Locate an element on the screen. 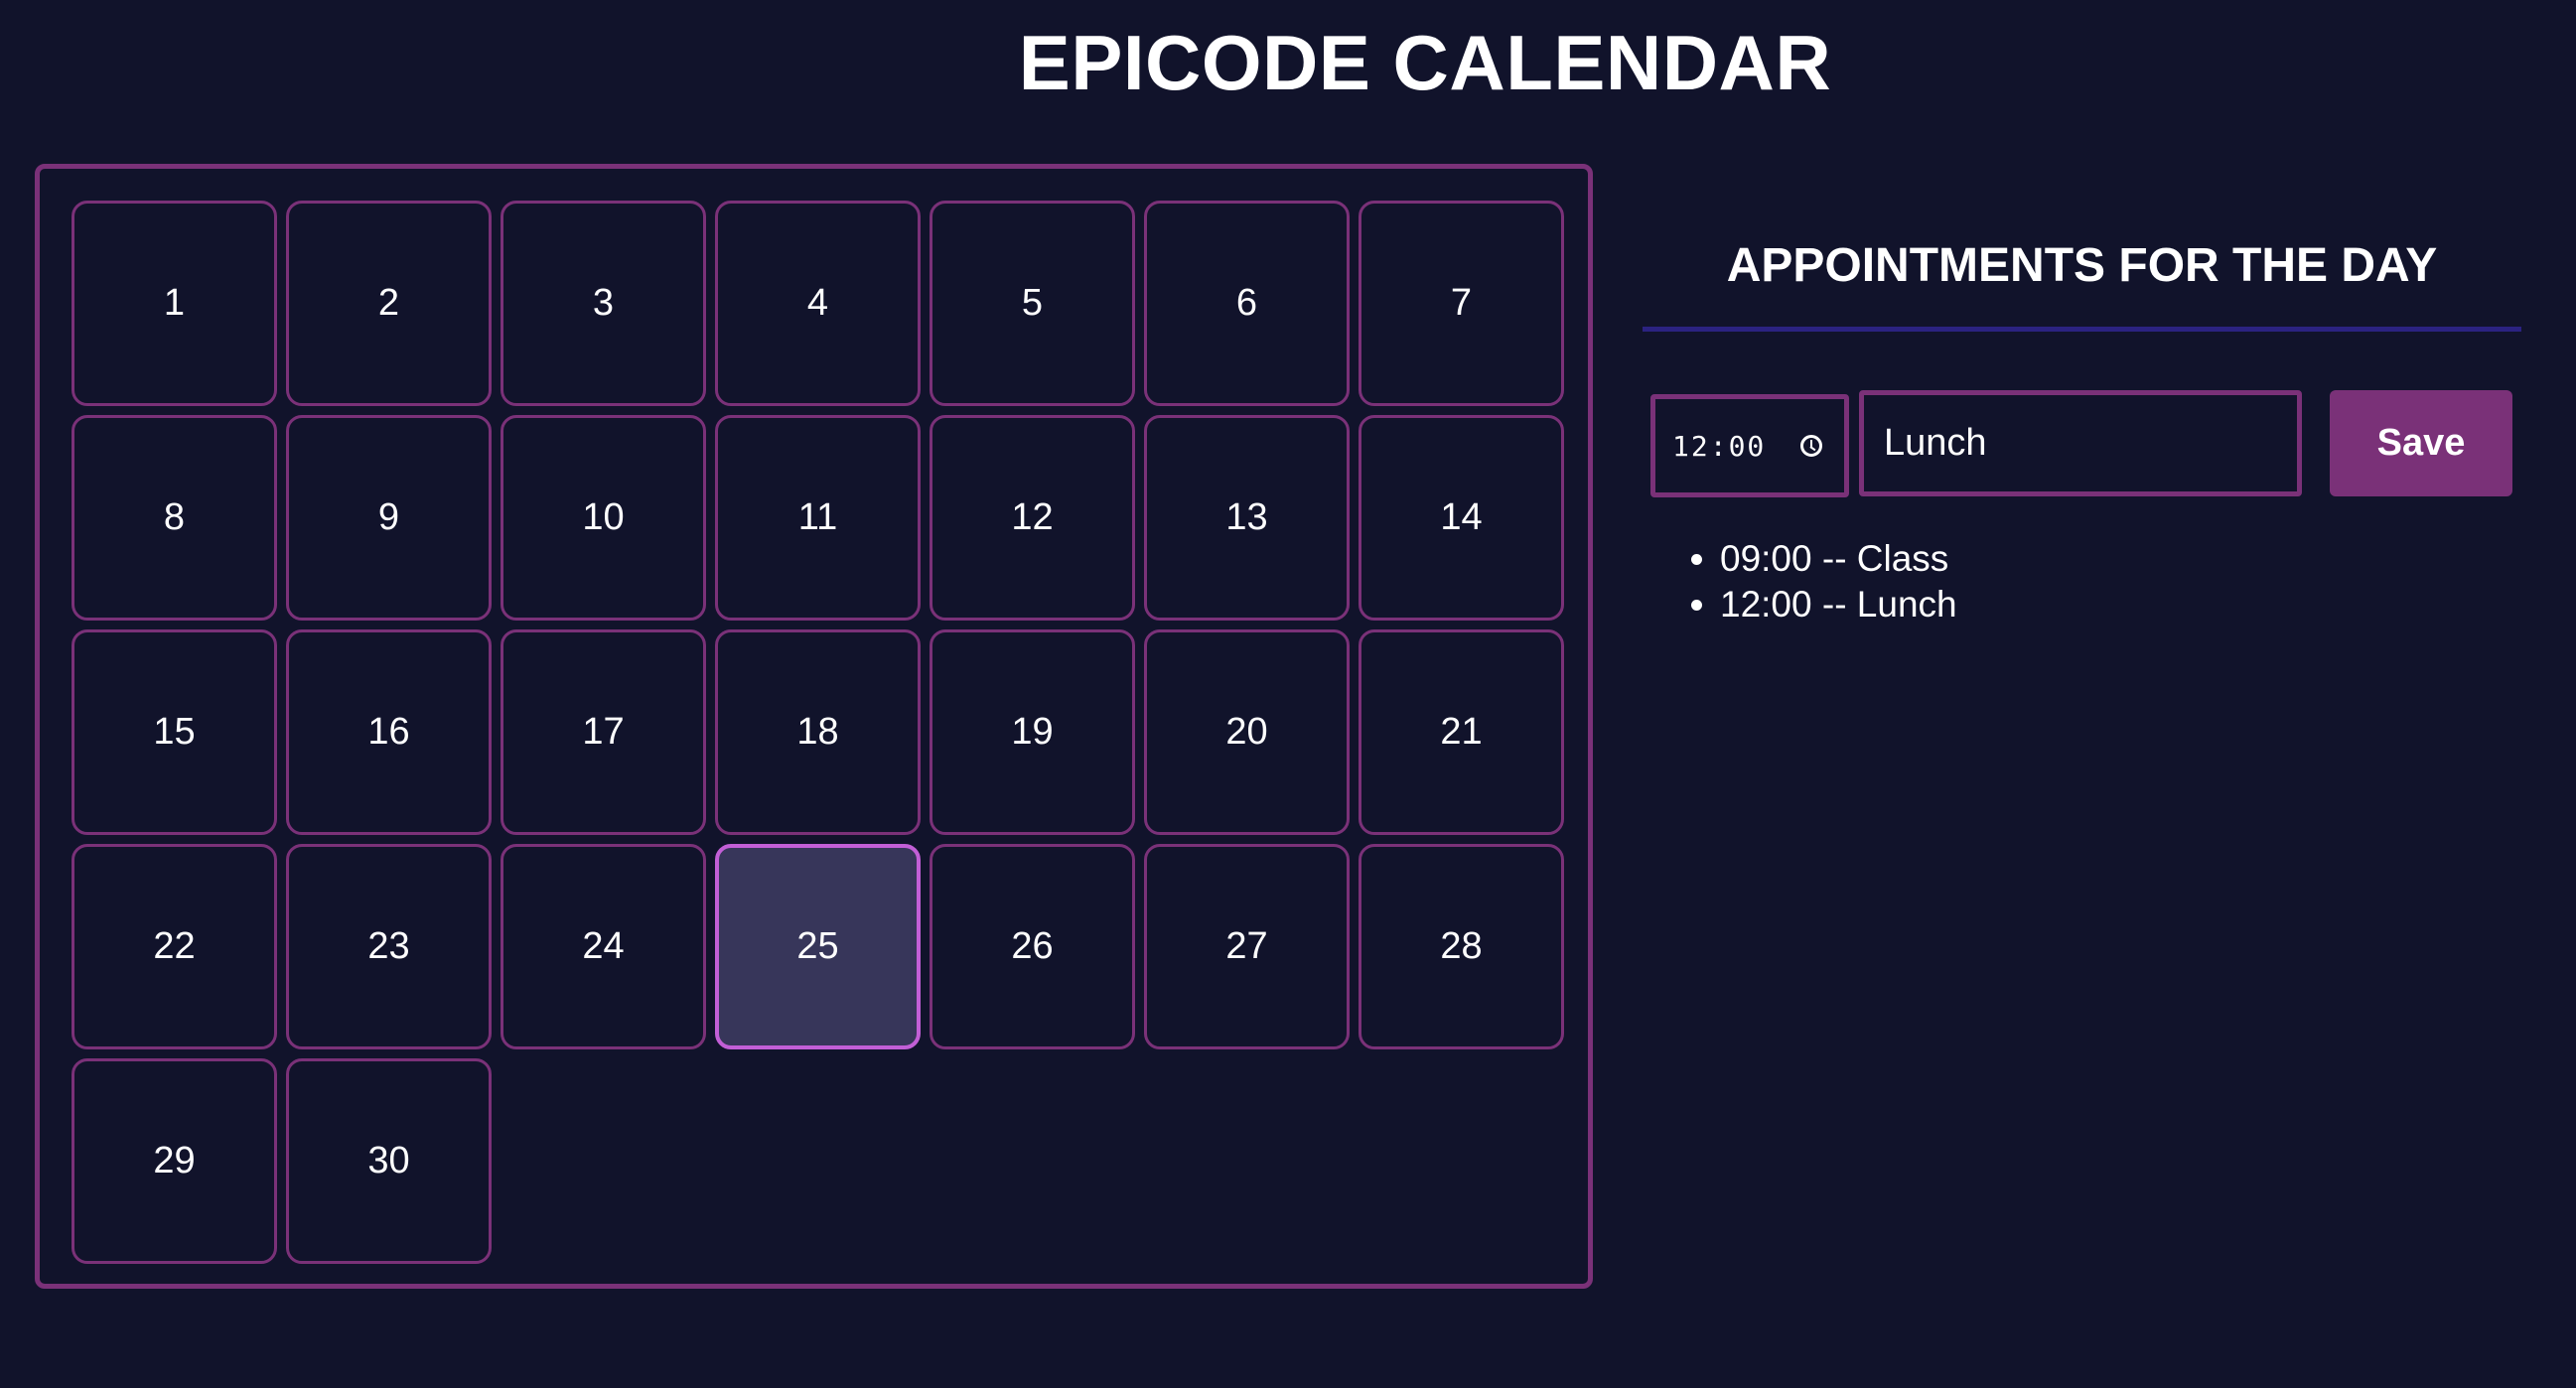 Image resolution: width=2576 pixels, height=1388 pixels. day-cell-29: 29 is located at coordinates (174, 1161).